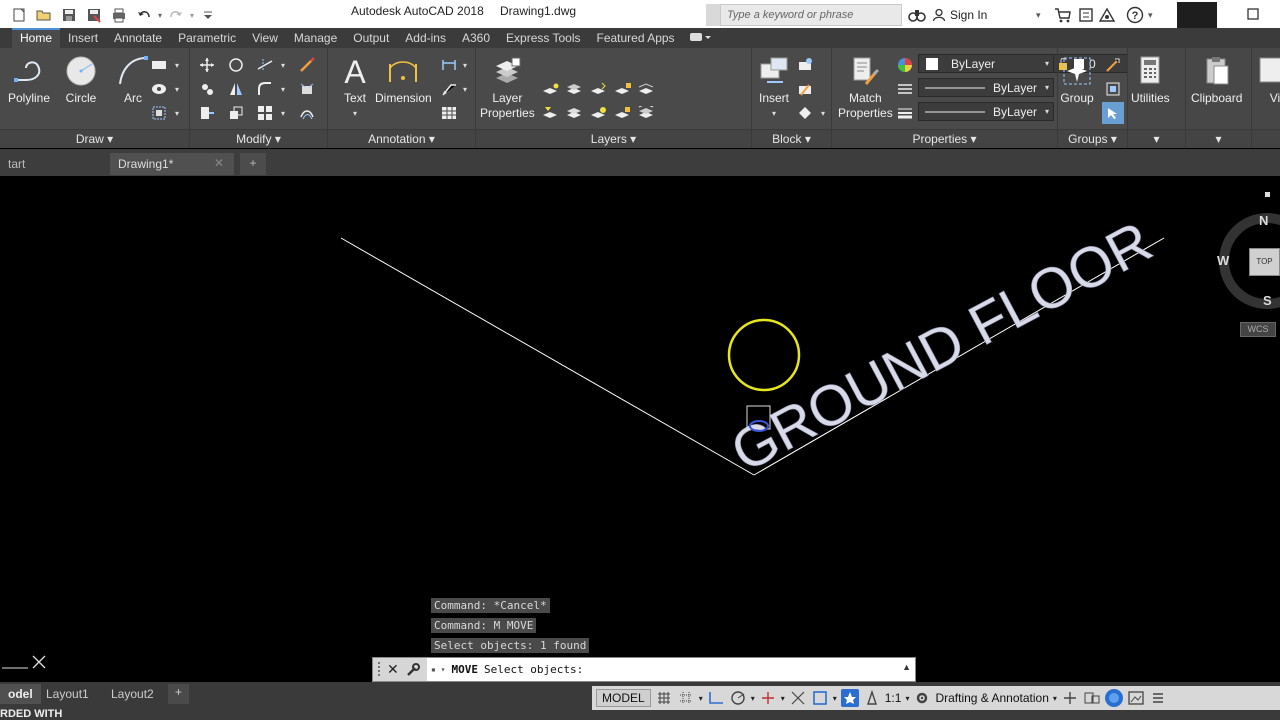 The height and width of the screenshot is (720, 1280). I want to click on crosshair-plus-icon, so click(1070, 698).